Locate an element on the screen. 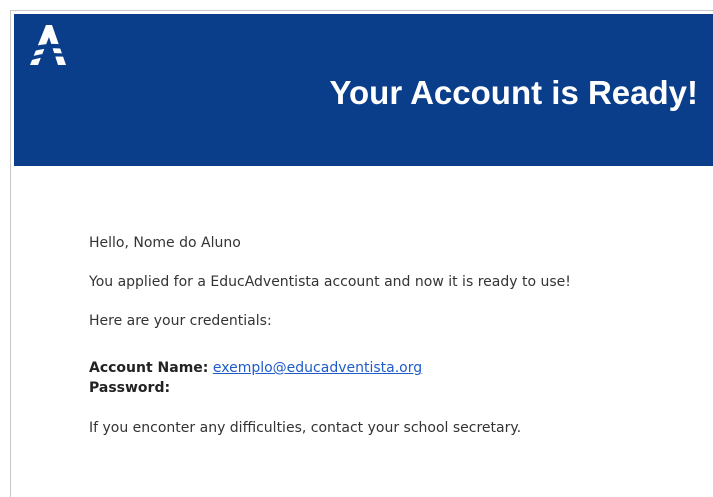 The width and height of the screenshot is (713, 497). account-email-link: exemplo@educadventista.org is located at coordinates (317, 368).